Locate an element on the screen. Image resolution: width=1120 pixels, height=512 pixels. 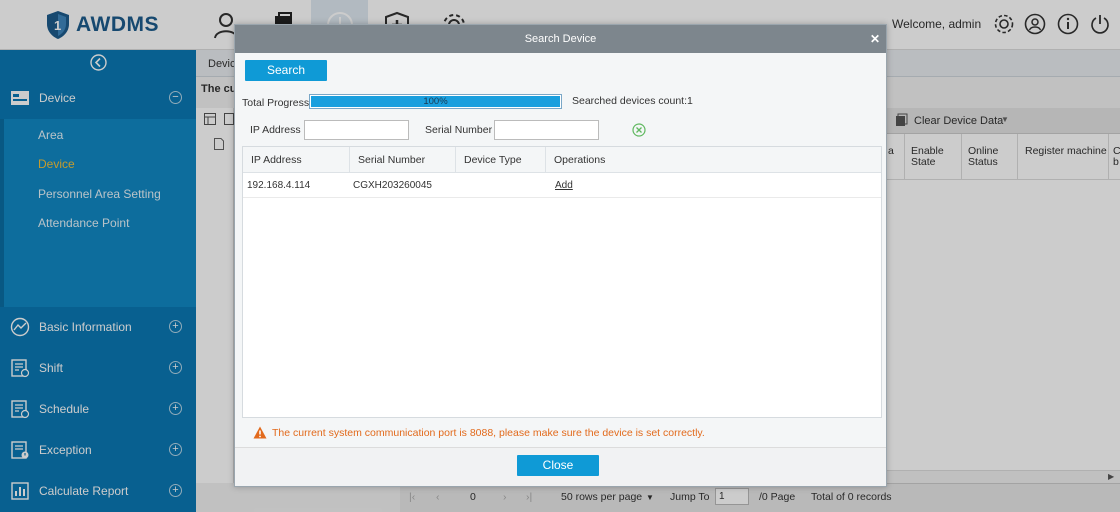
warning-icon is located at coordinates (260, 432).